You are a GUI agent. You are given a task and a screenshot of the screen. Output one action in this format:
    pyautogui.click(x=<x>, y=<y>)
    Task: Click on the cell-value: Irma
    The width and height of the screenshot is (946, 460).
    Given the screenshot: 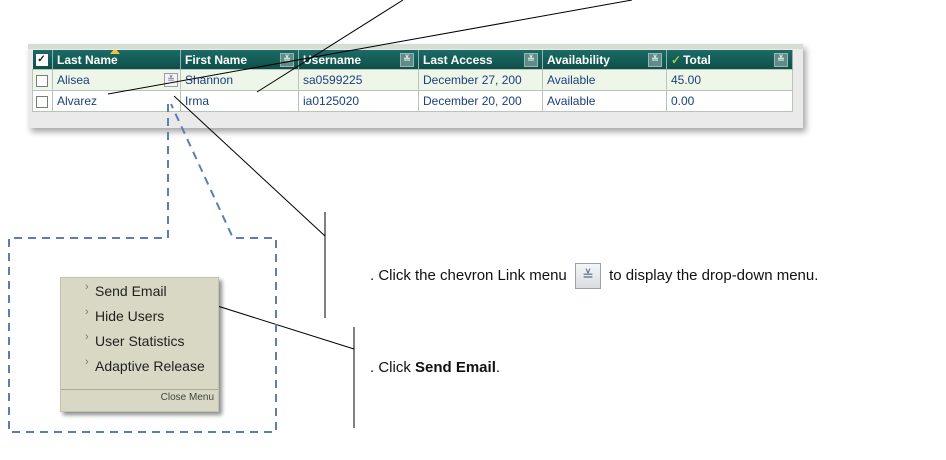 What is the action you would take?
    pyautogui.click(x=197, y=101)
    